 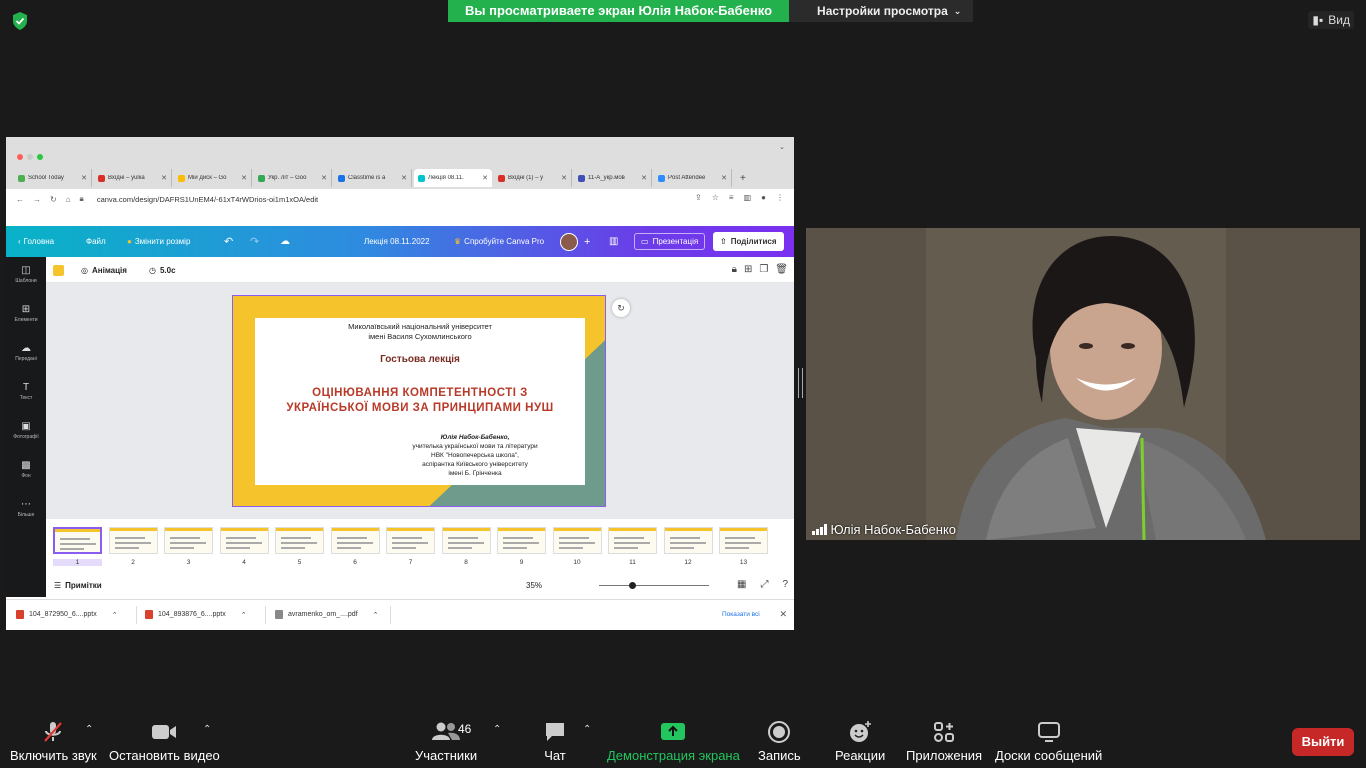 What do you see at coordinates (158, 241) in the screenshot?
I see `resize-button: ● Змінити розмір` at bounding box center [158, 241].